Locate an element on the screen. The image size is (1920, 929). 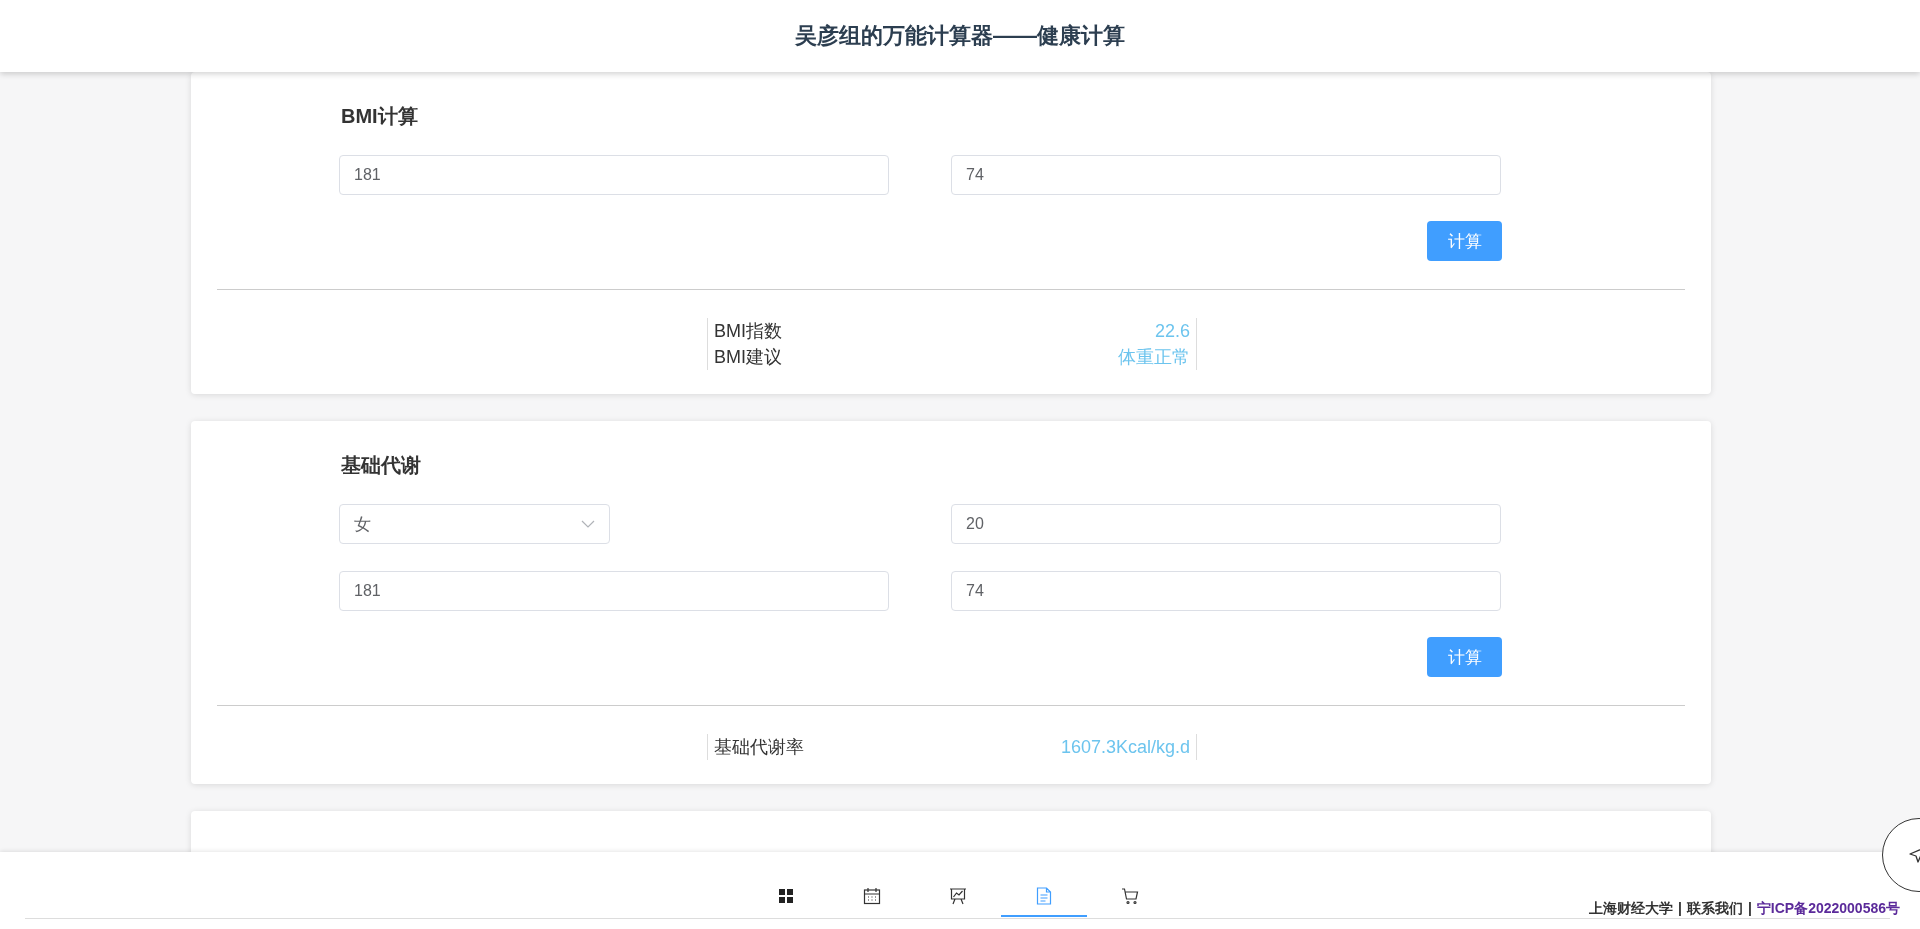
cart-icon is located at coordinates (1130, 895).